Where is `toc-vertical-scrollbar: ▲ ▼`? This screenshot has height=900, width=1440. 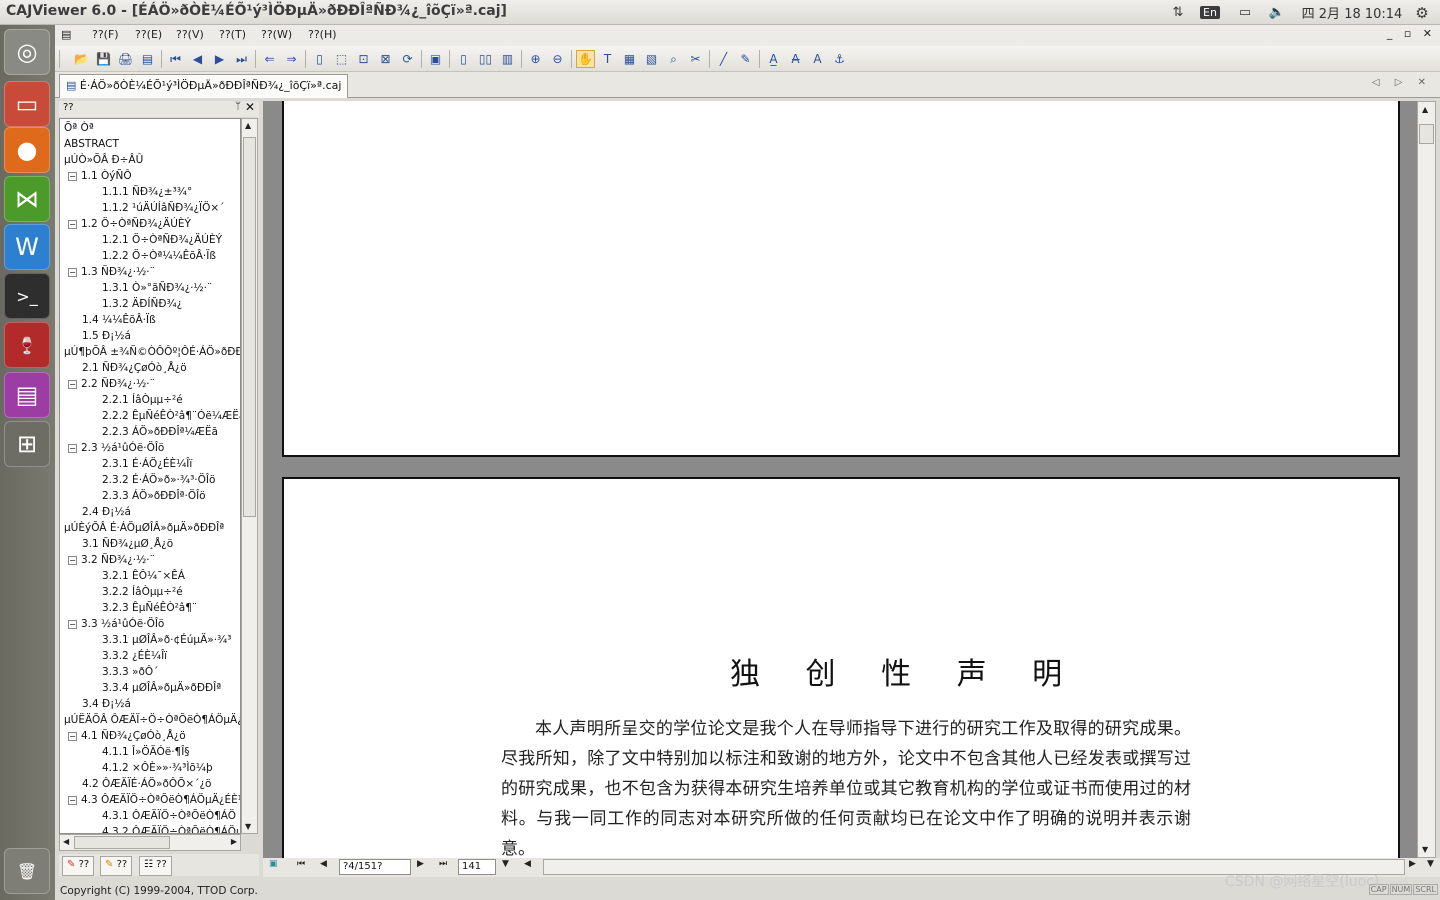
toc-vertical-scrollbar: ▲ ▼ is located at coordinates (249, 476).